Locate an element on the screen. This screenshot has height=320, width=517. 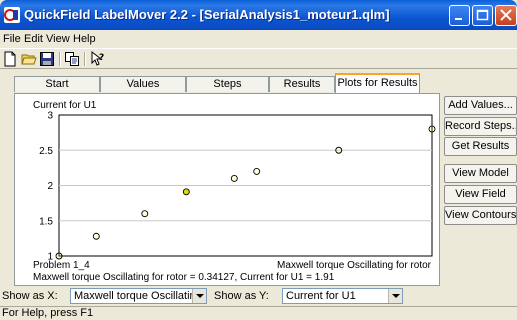
tab-steps: Steps is located at coordinates (227, 84).